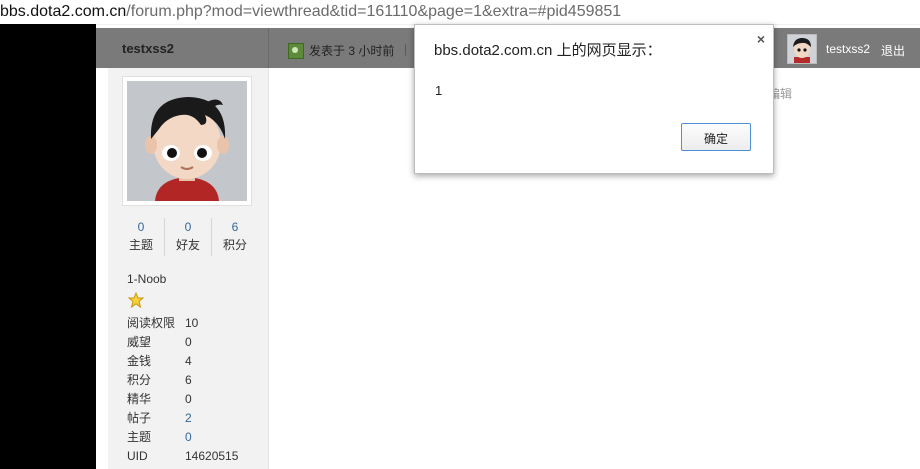 Image resolution: width=920 pixels, height=469 pixels. Describe the element at coordinates (716, 137) in the screenshot. I see `ok-button: 确定` at that location.